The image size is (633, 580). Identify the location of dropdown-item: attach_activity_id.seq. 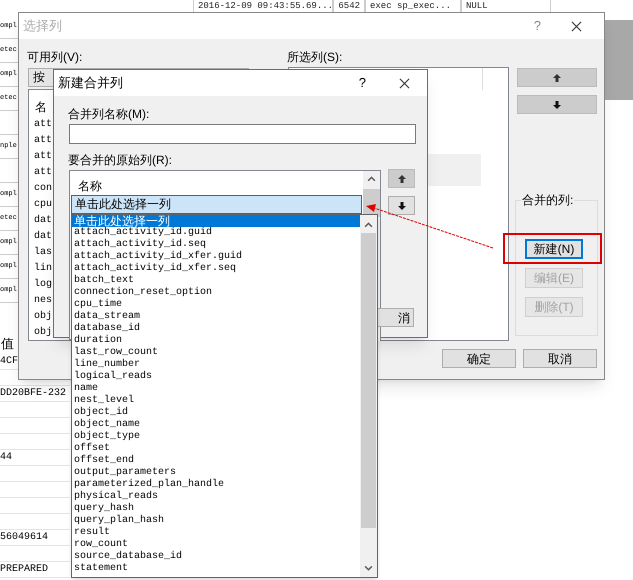
(216, 245).